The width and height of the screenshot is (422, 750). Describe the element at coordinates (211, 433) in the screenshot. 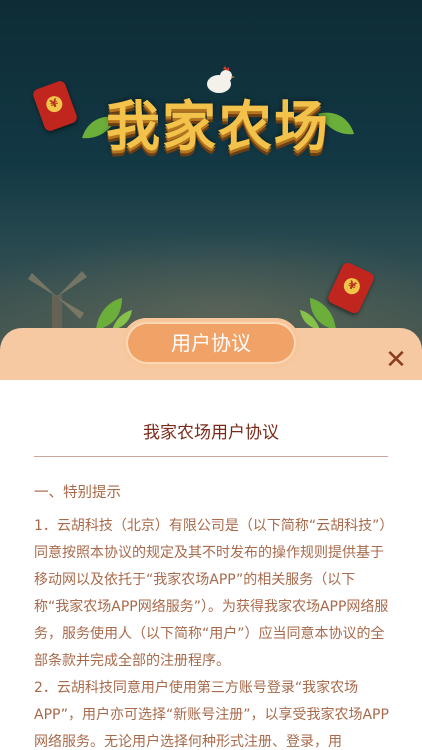

I see `agreement-title: 我家农场用户协议` at that location.